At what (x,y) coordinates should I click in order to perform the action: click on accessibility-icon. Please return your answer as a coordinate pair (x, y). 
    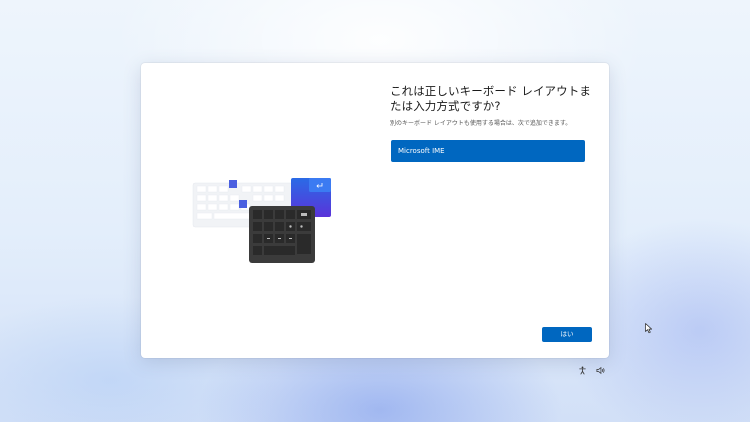
    Looking at the image, I should click on (582, 370).